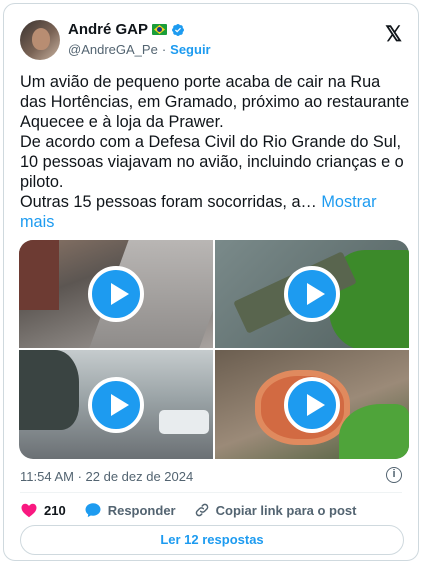  Describe the element at coordinates (49, 390) in the screenshot. I see `tree-image` at that location.